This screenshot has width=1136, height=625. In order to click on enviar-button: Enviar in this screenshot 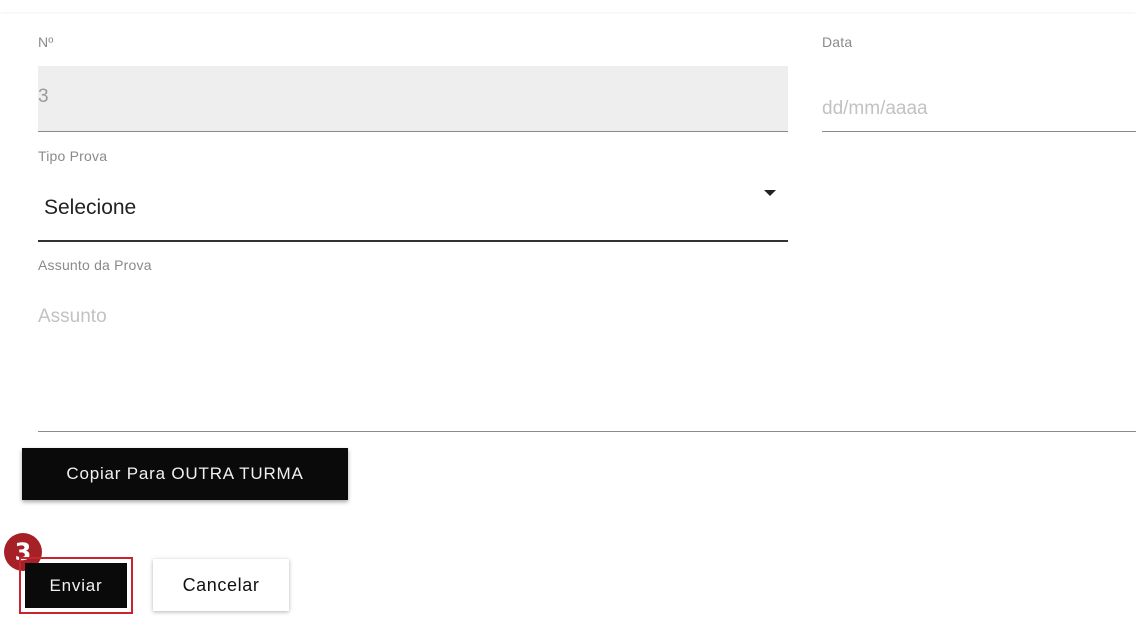, I will do `click(76, 585)`.